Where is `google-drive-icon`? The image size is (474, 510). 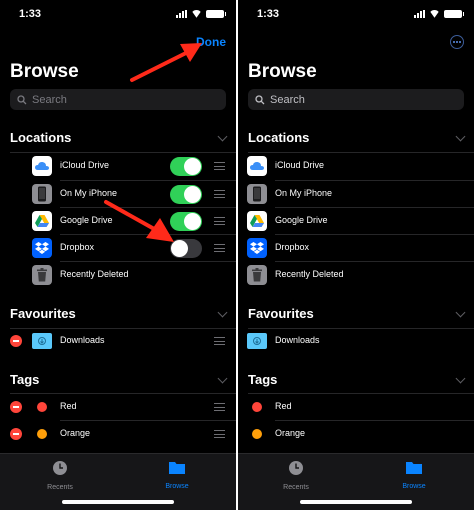 google-drive-icon is located at coordinates (257, 221).